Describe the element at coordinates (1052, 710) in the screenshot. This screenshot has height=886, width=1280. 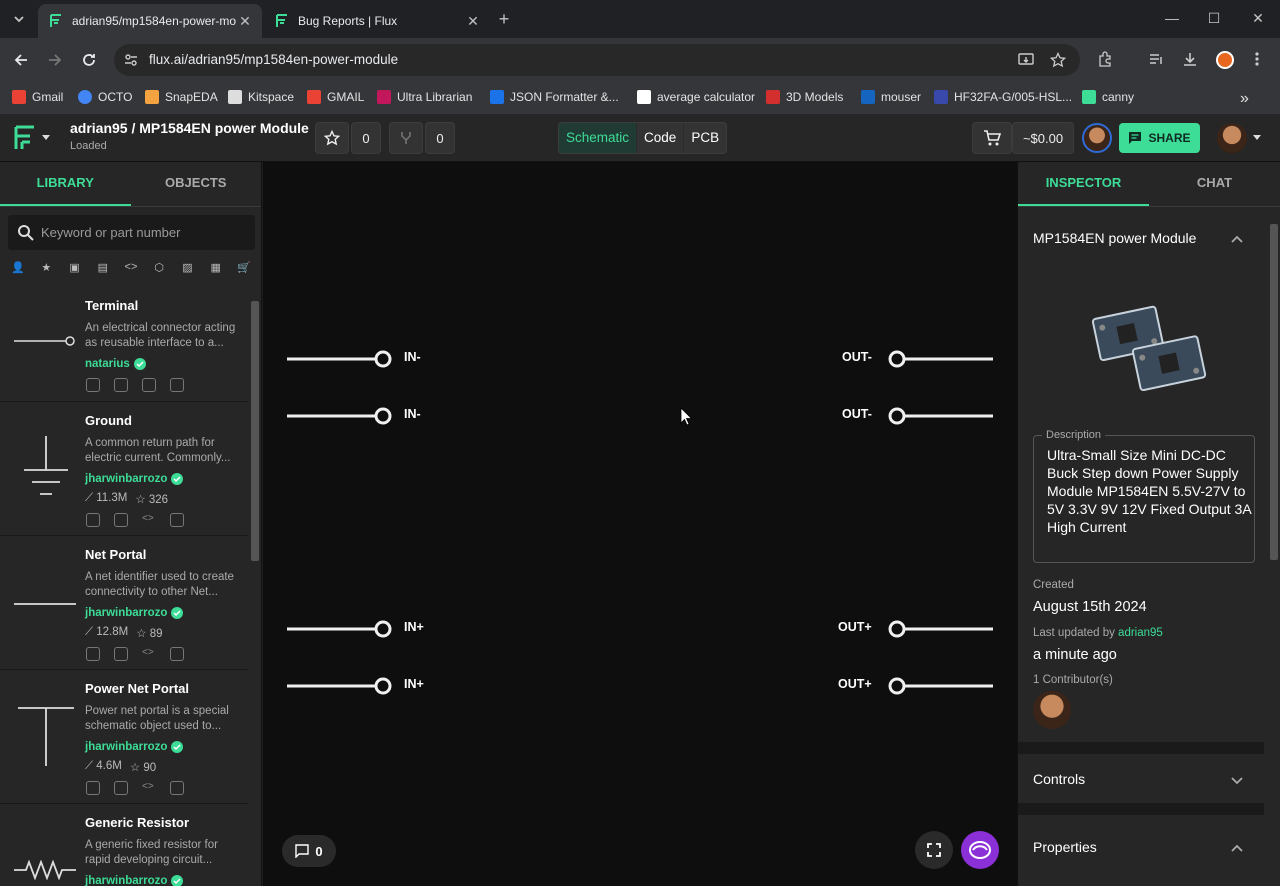
I see `contributor-avatar` at that location.